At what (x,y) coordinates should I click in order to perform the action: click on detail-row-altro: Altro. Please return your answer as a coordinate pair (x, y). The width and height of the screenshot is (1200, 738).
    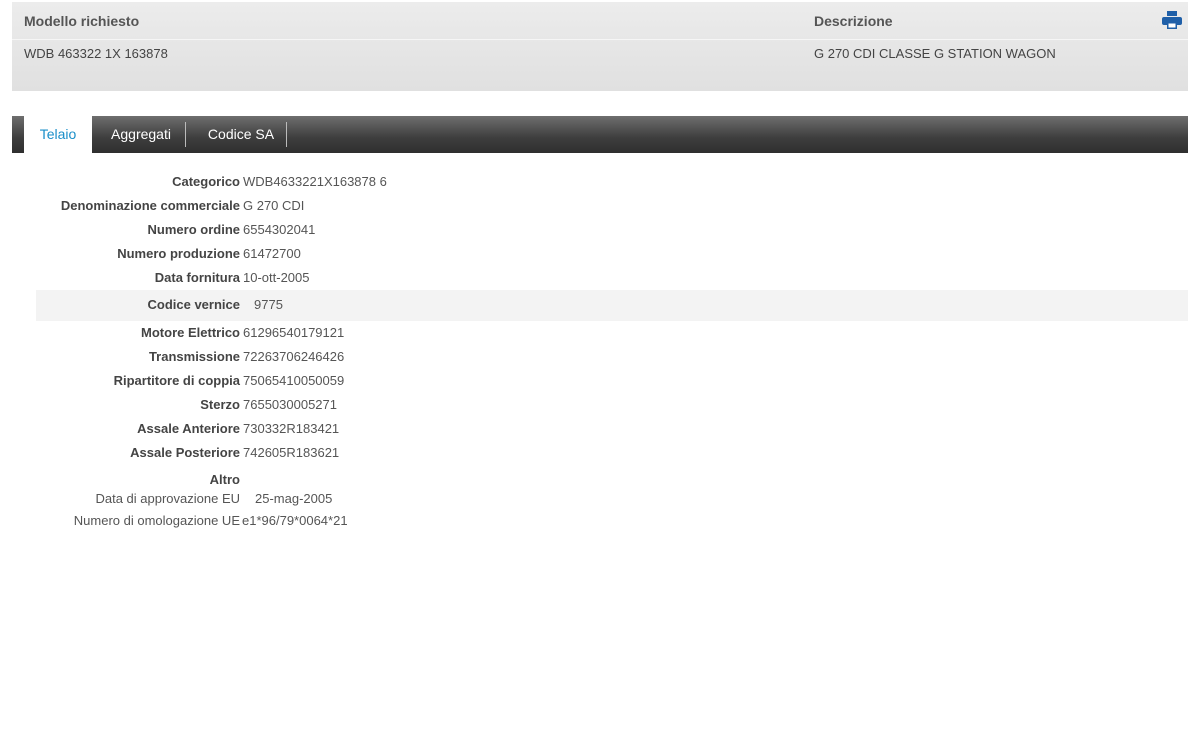
    Looking at the image, I should click on (612, 478).